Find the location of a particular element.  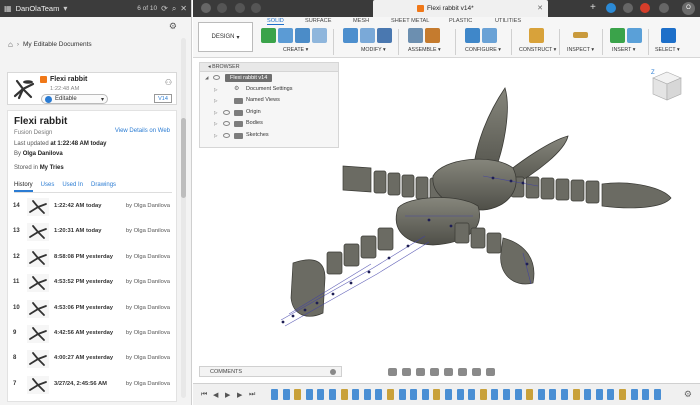

tab-flexi-rabbit: Flexi rabbit v14* ✕ is located at coordinates (460, 8).